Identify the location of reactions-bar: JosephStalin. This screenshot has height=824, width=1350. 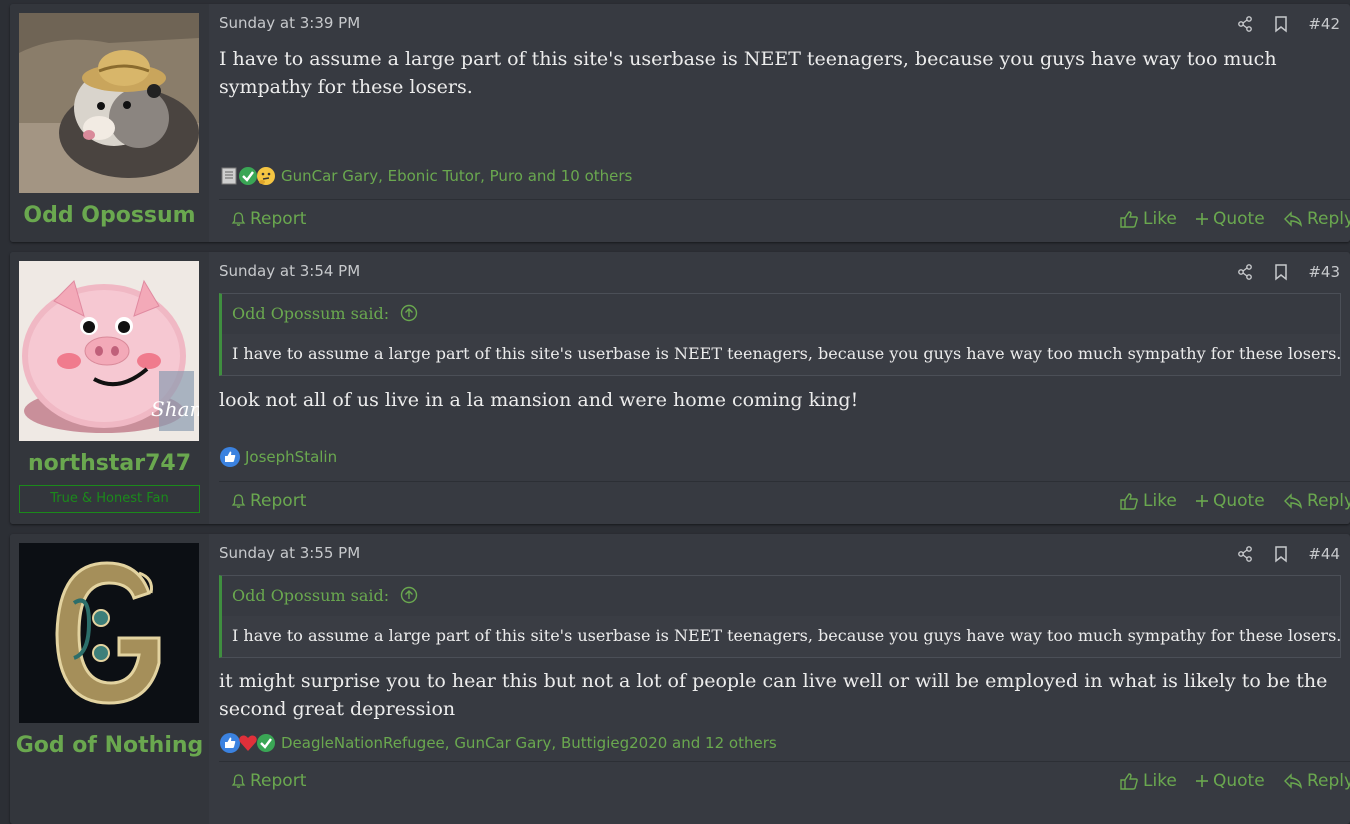
(278, 457).